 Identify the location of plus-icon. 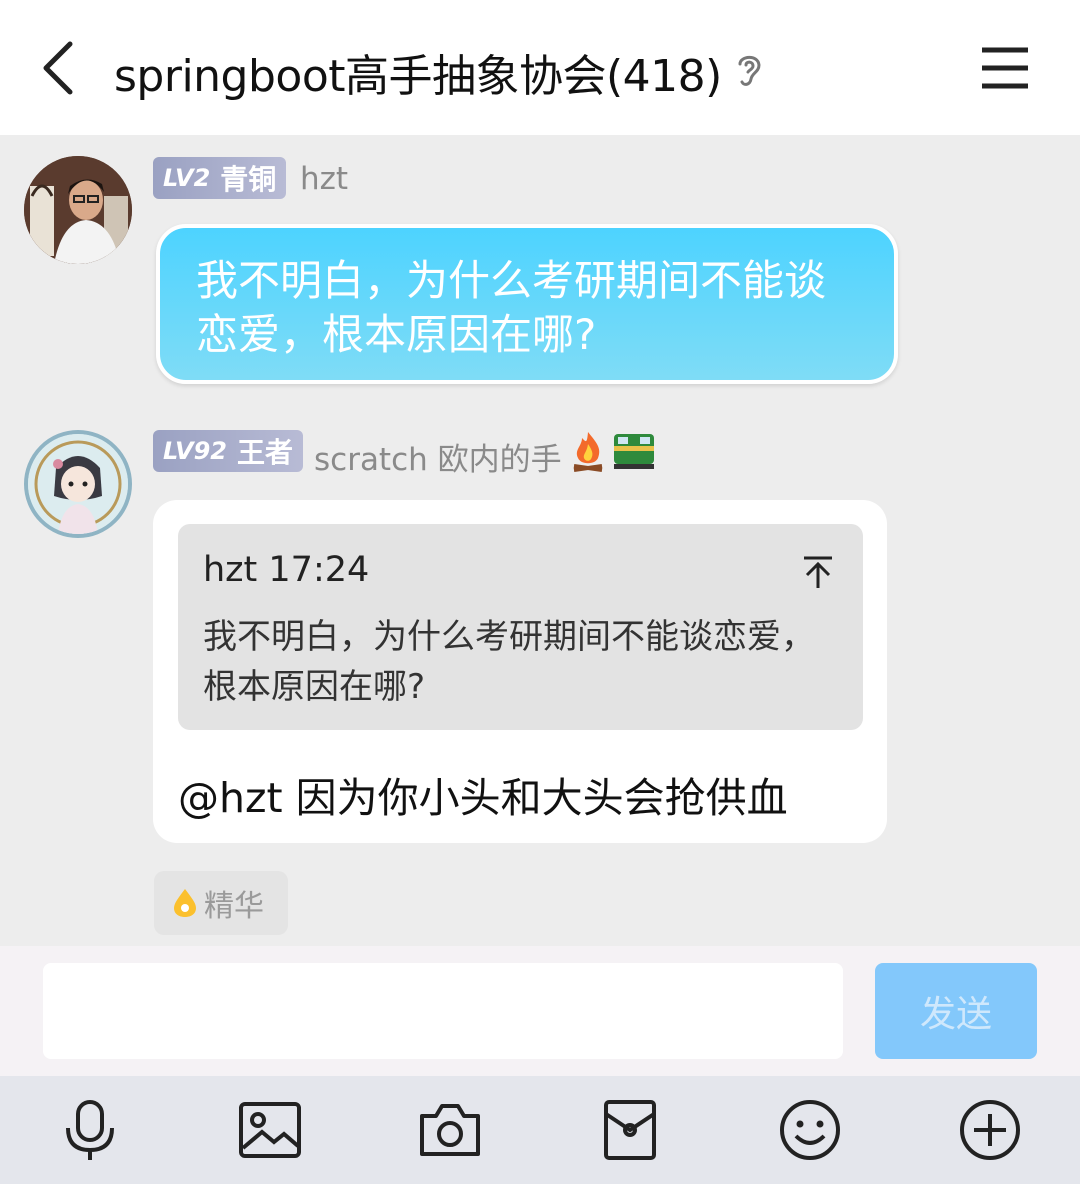
(990, 1130).